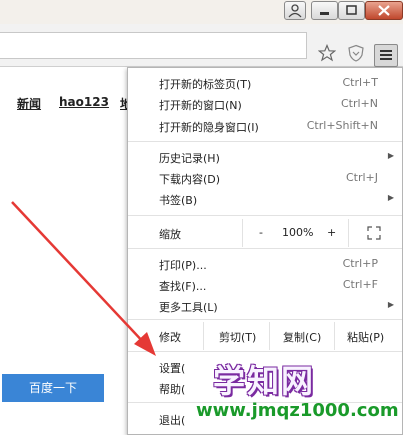 The image size is (403, 435). I want to click on watermark-url: www.jmqz1000.com, so click(297, 410).